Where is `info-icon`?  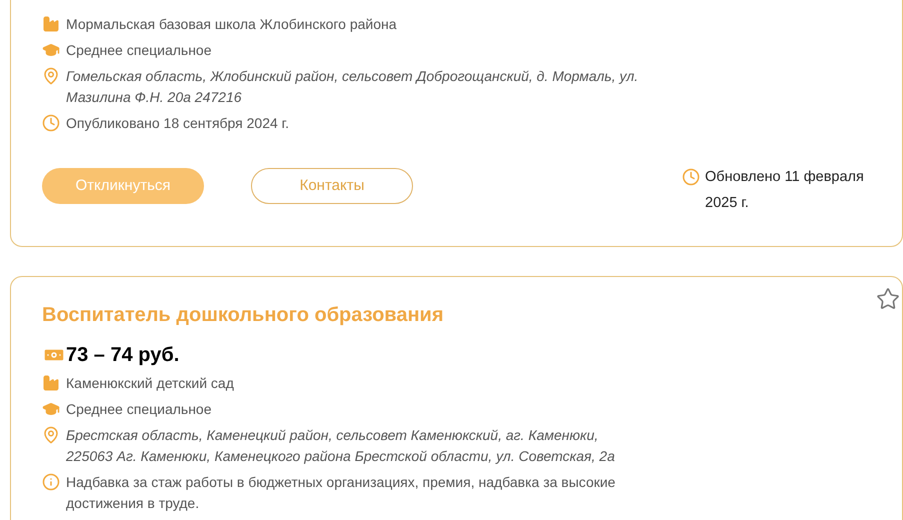
info-icon is located at coordinates (51, 482).